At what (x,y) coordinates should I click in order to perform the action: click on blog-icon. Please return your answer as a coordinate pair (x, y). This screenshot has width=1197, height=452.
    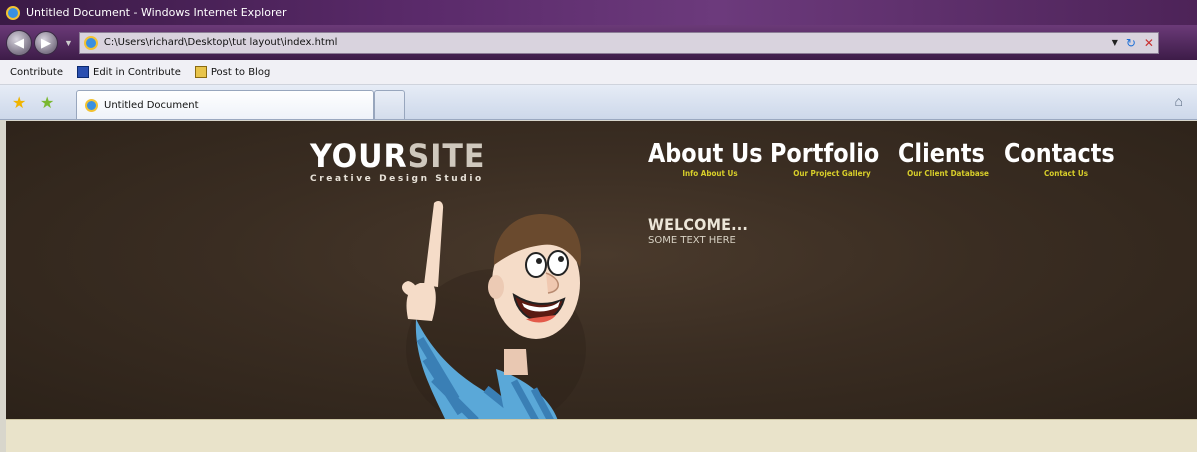
    Looking at the image, I should click on (200, 72).